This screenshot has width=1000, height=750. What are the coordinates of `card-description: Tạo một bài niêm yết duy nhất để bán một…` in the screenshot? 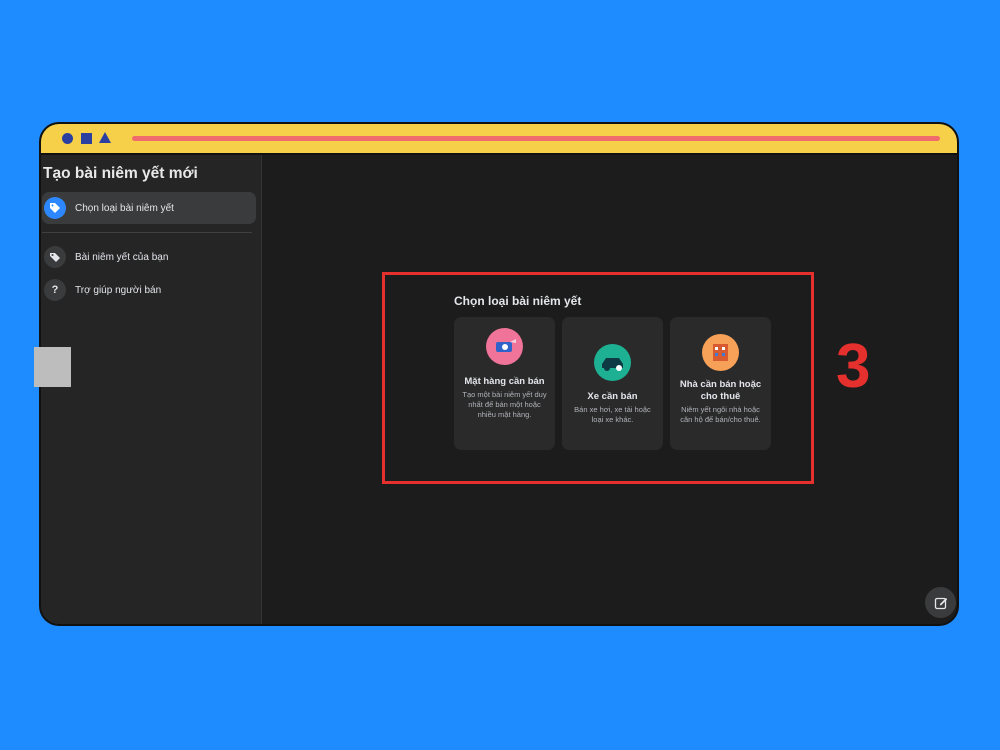 It's located at (504, 404).